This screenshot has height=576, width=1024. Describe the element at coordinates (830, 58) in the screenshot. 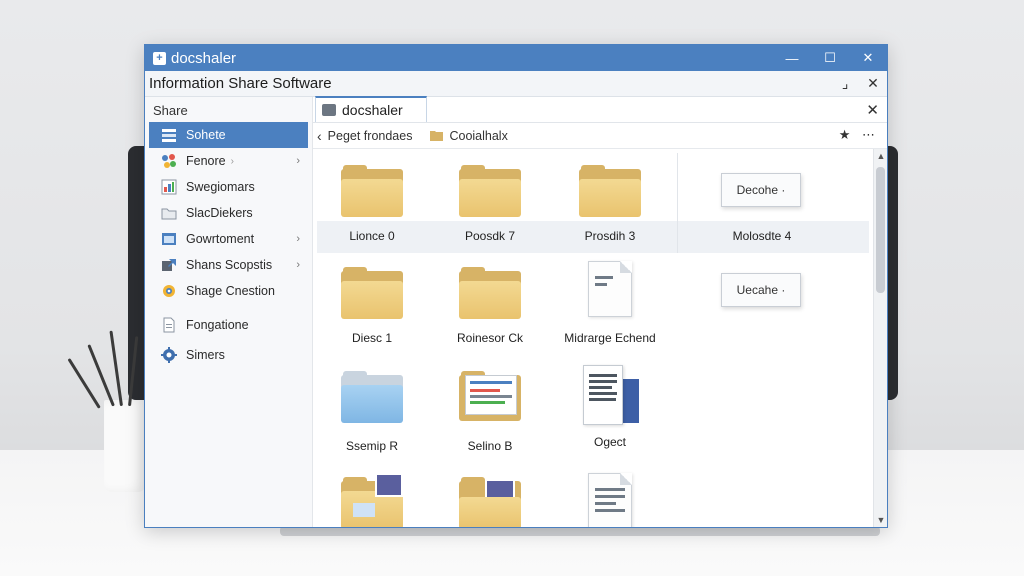

I see `maximize-button: ☐` at that location.